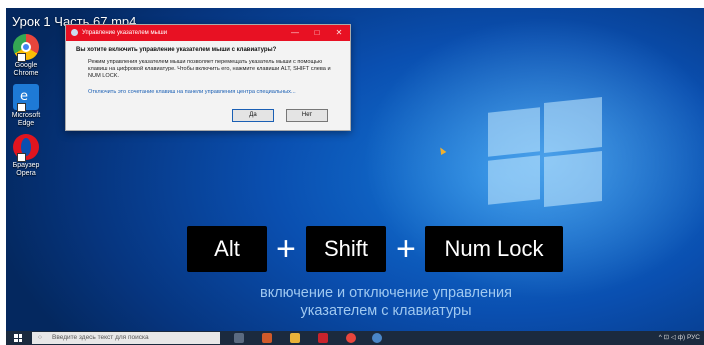 The image size is (704, 345). Describe the element at coordinates (339, 33) in the screenshot. I see `close-button: ✕` at that location.